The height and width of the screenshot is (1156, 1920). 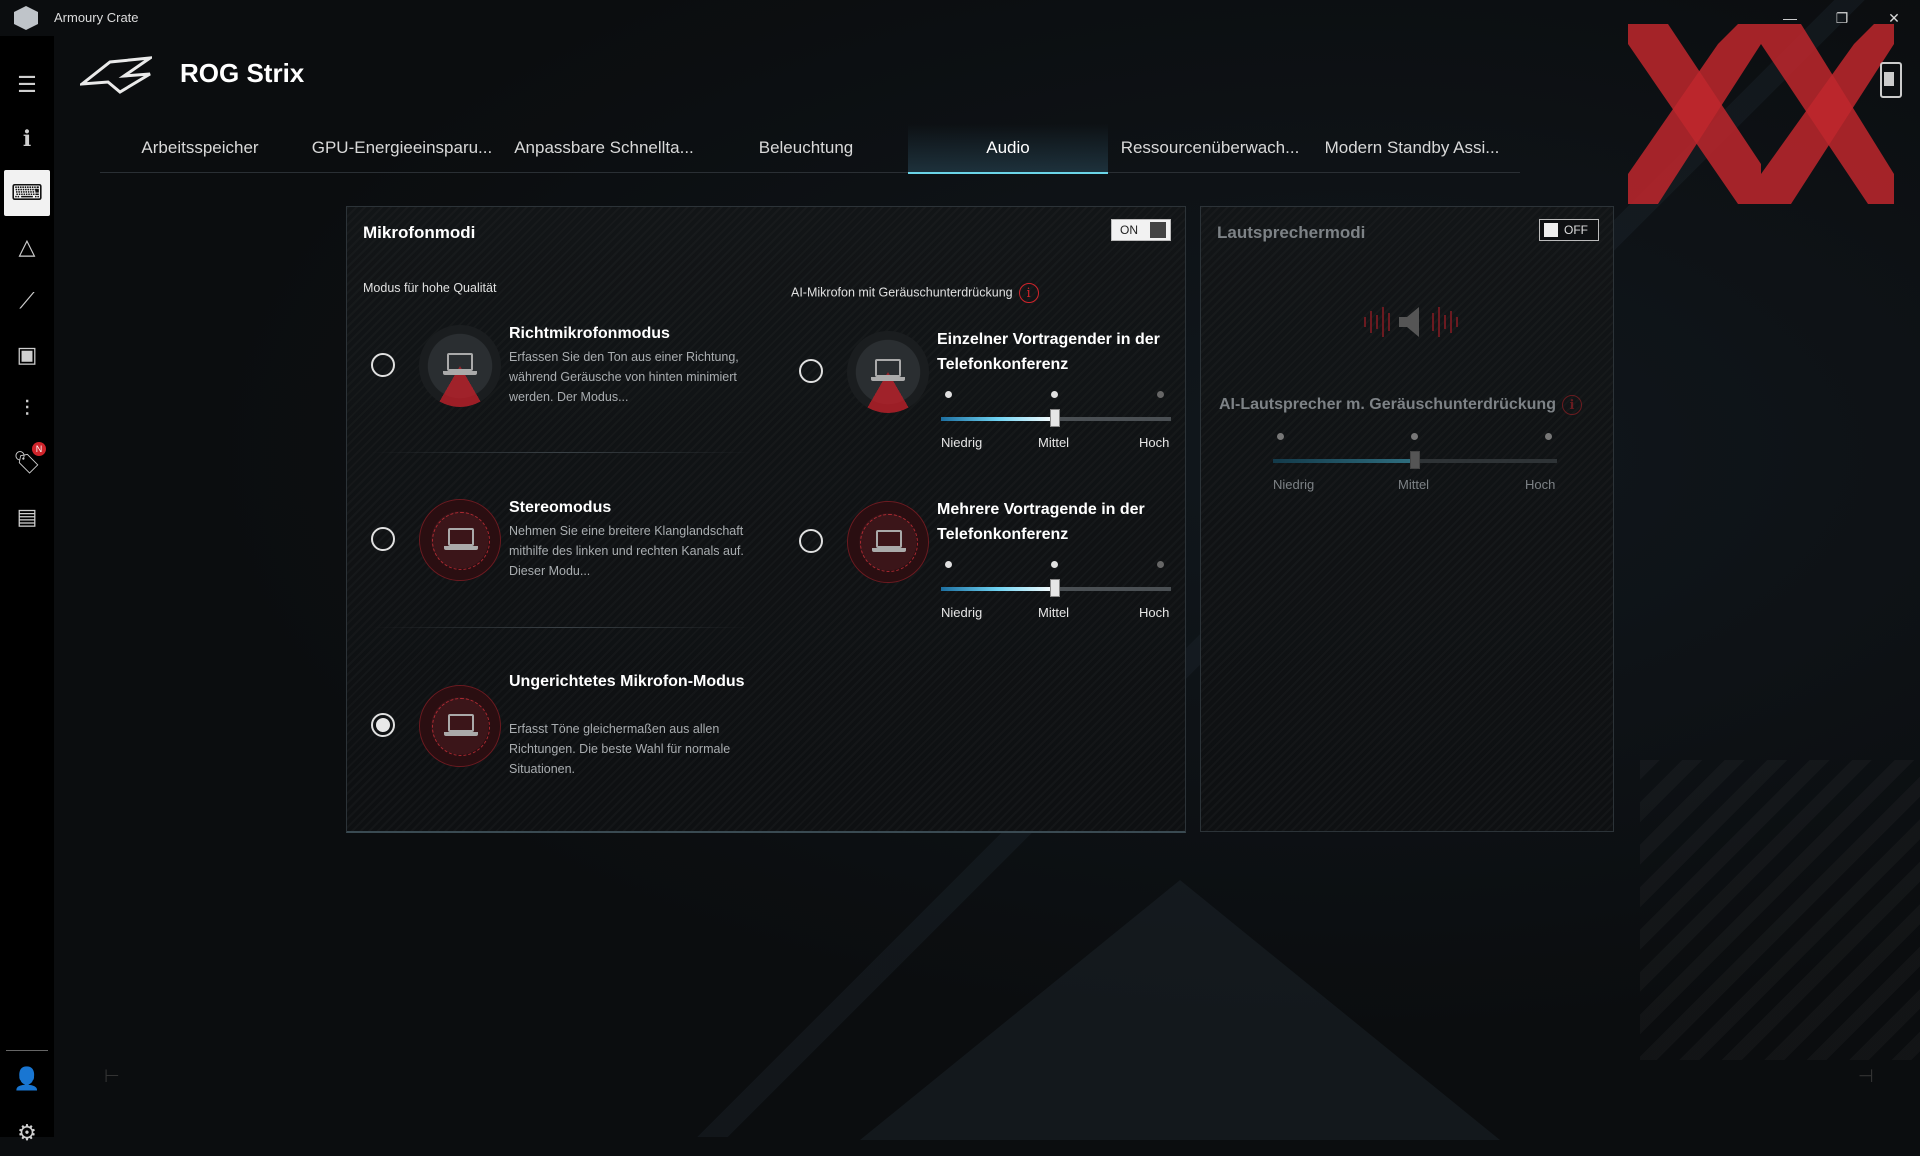 I want to click on corner-mark: ⊣, so click(x=1866, y=1076).